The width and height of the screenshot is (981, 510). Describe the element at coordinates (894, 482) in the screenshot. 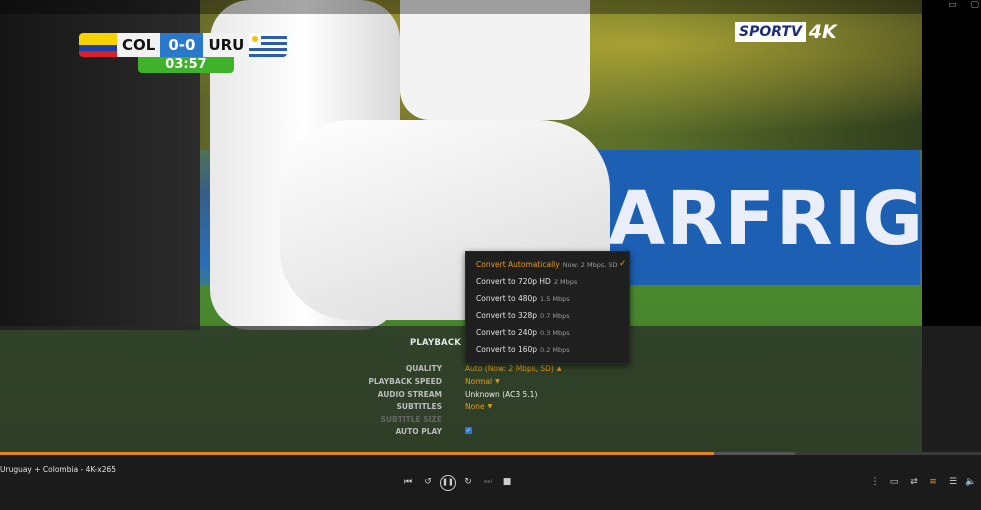

I see `fullscreen-icon: ▭` at that location.